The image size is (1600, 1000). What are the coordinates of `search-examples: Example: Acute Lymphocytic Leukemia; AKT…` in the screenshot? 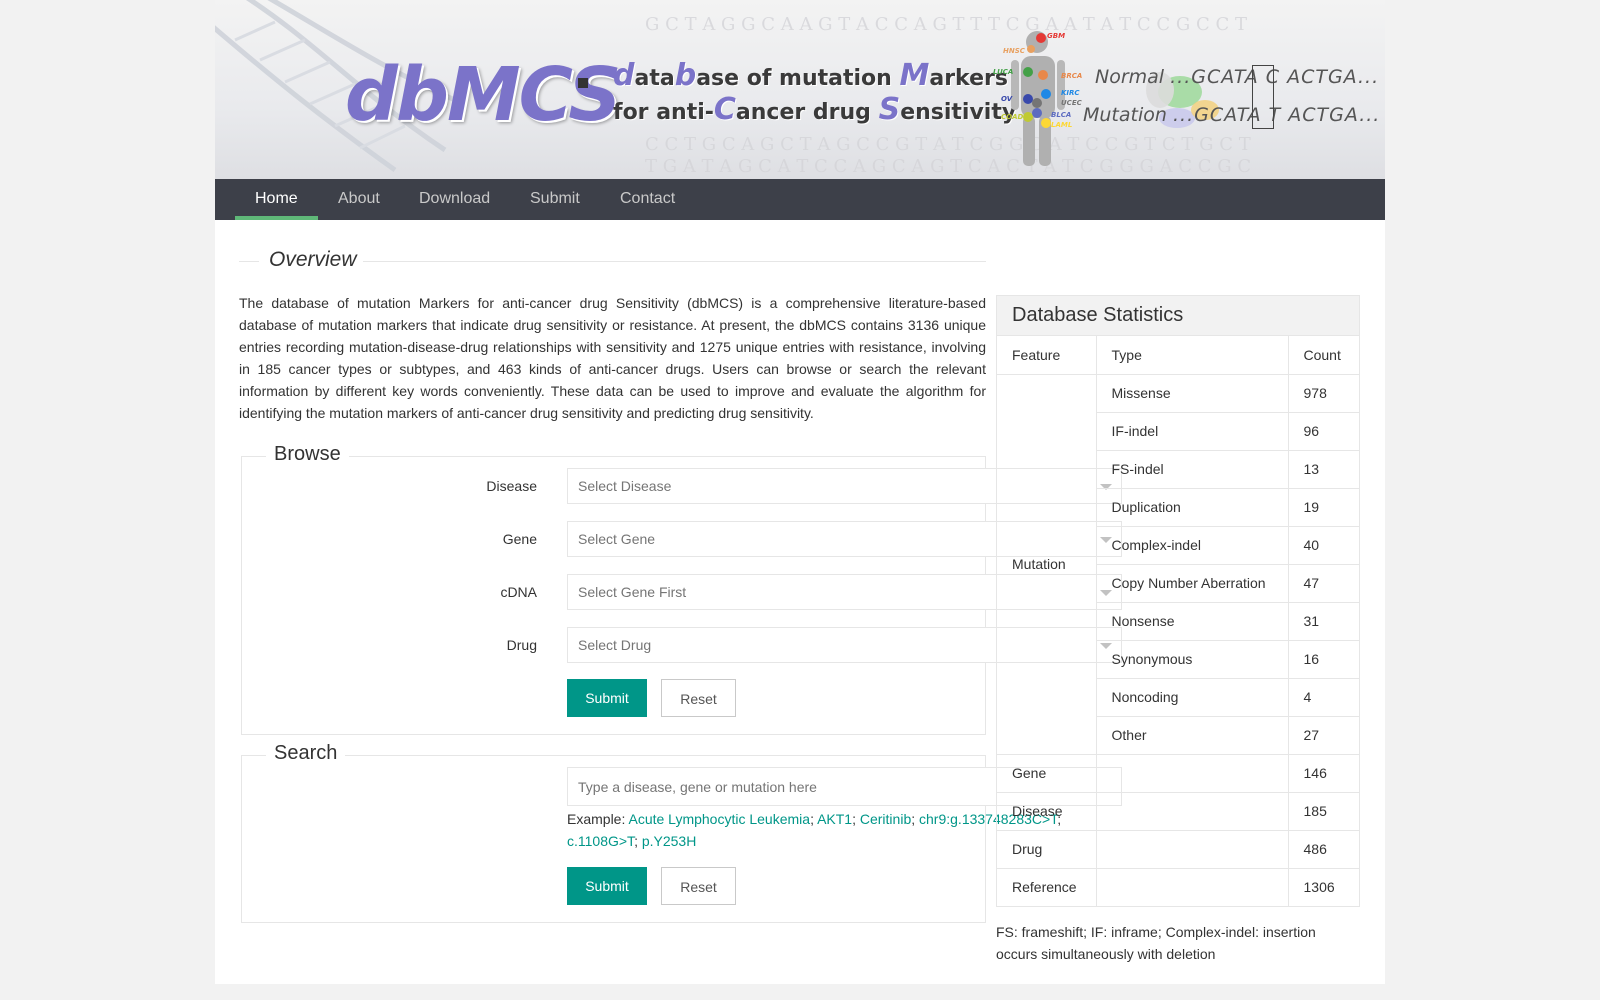 It's located at (814, 830).